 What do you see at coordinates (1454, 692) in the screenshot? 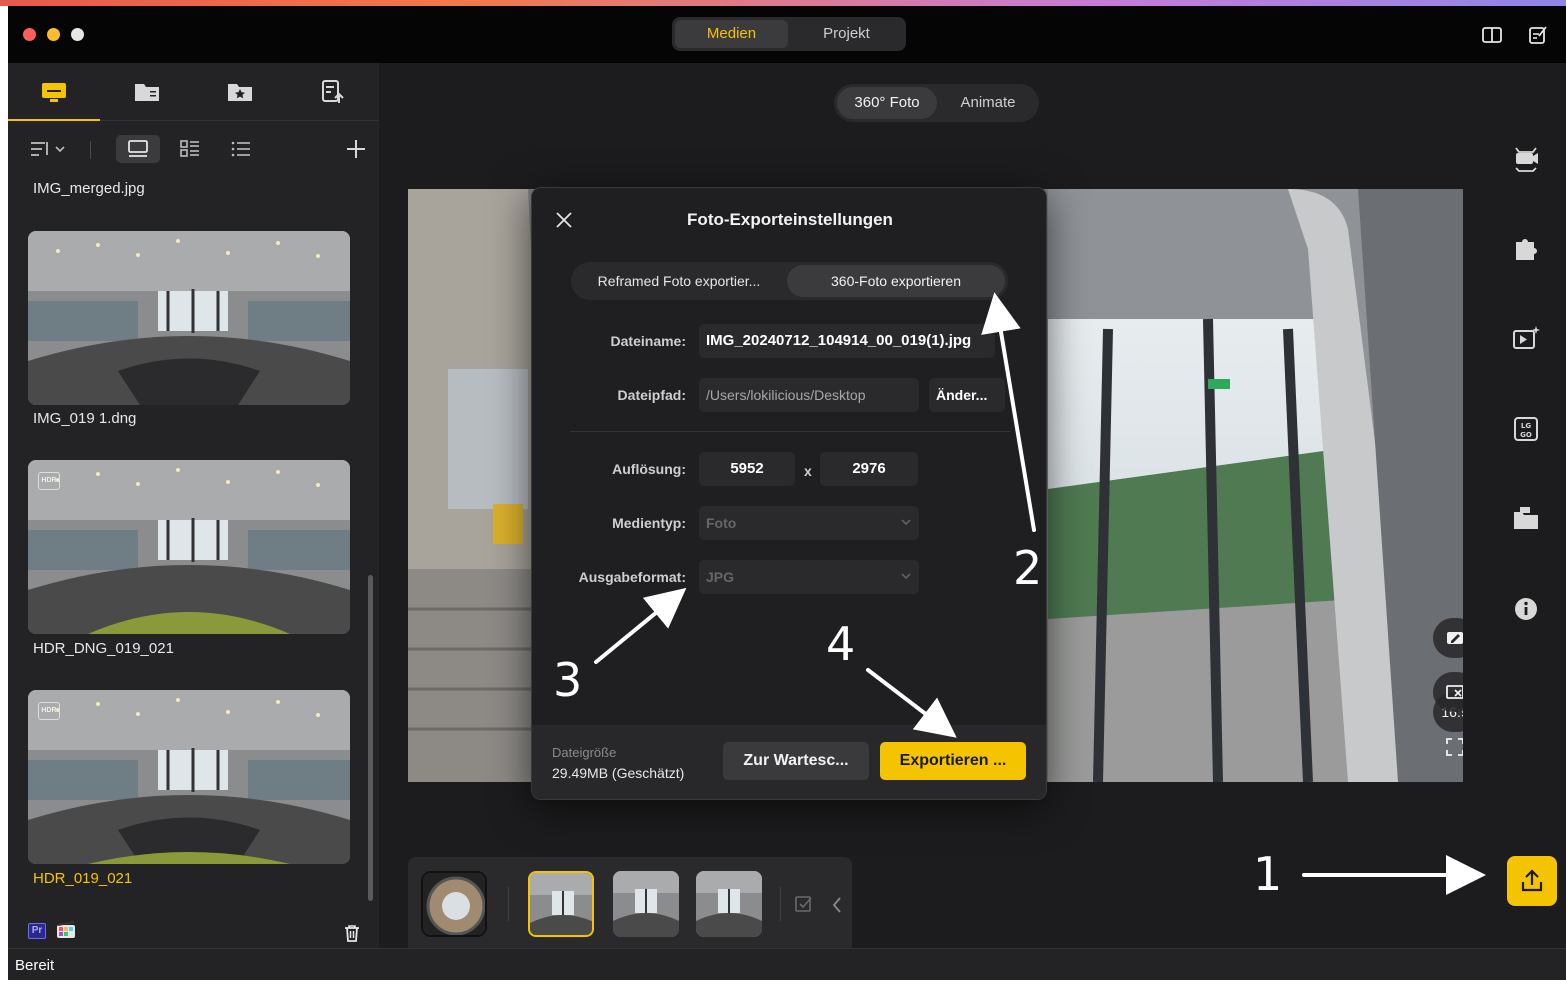
I see `crop-x-icon` at bounding box center [1454, 692].